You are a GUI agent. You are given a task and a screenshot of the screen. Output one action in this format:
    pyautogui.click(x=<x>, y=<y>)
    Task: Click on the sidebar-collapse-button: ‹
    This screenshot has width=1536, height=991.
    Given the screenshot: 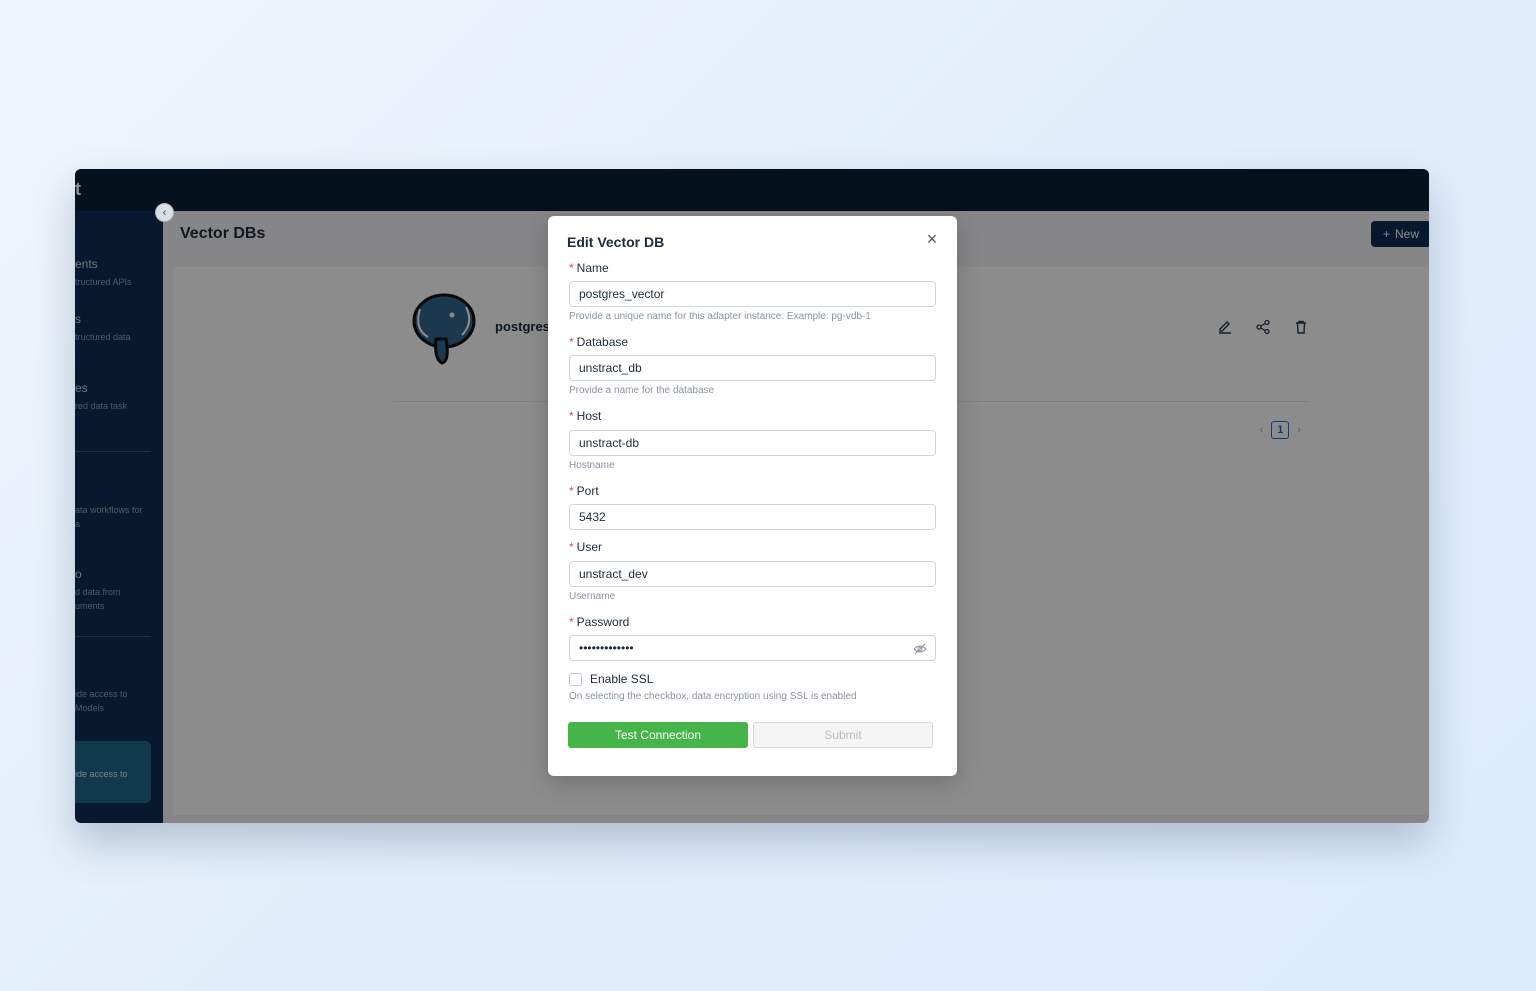 What is the action you would take?
    pyautogui.click(x=164, y=212)
    